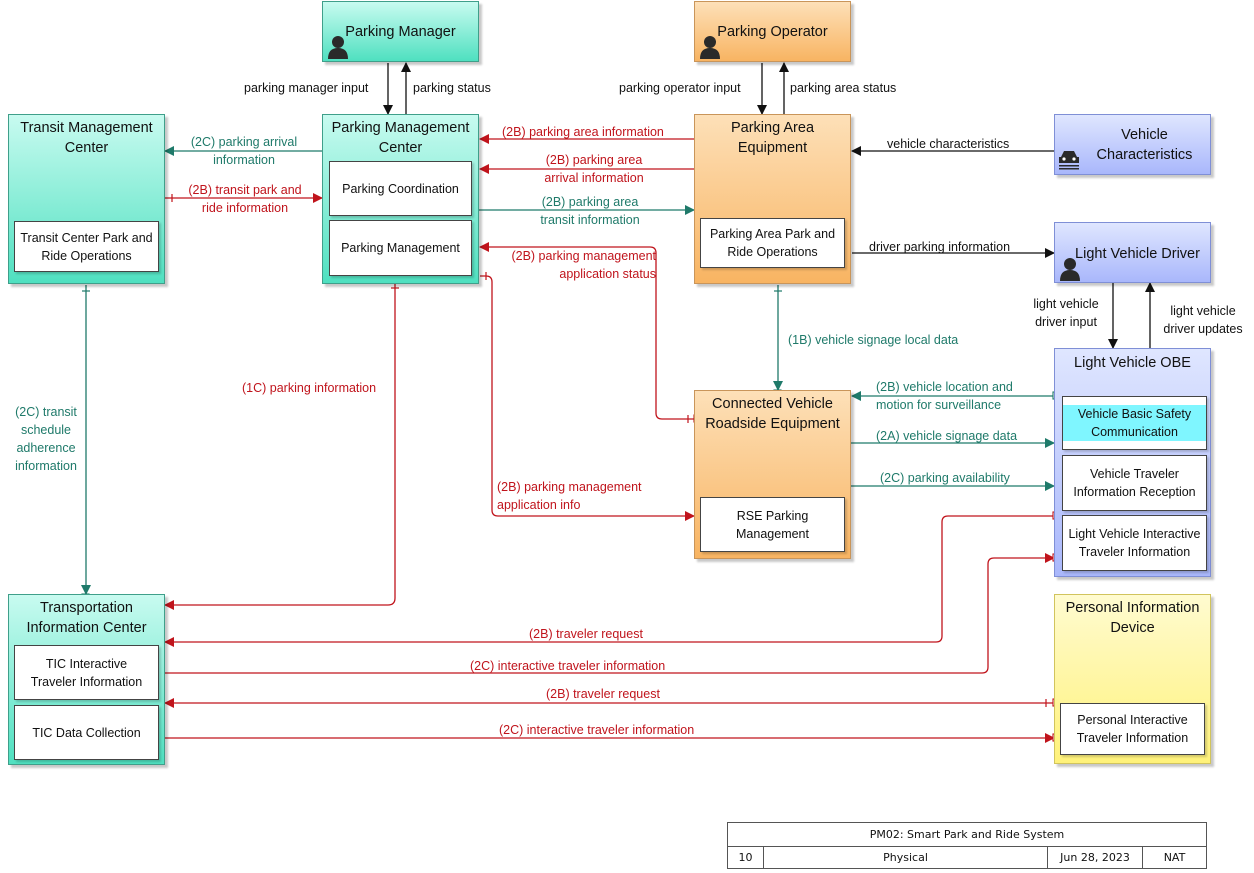 This screenshot has width=1254, height=873. What do you see at coordinates (1069, 160) in the screenshot?
I see `car-icon` at bounding box center [1069, 160].